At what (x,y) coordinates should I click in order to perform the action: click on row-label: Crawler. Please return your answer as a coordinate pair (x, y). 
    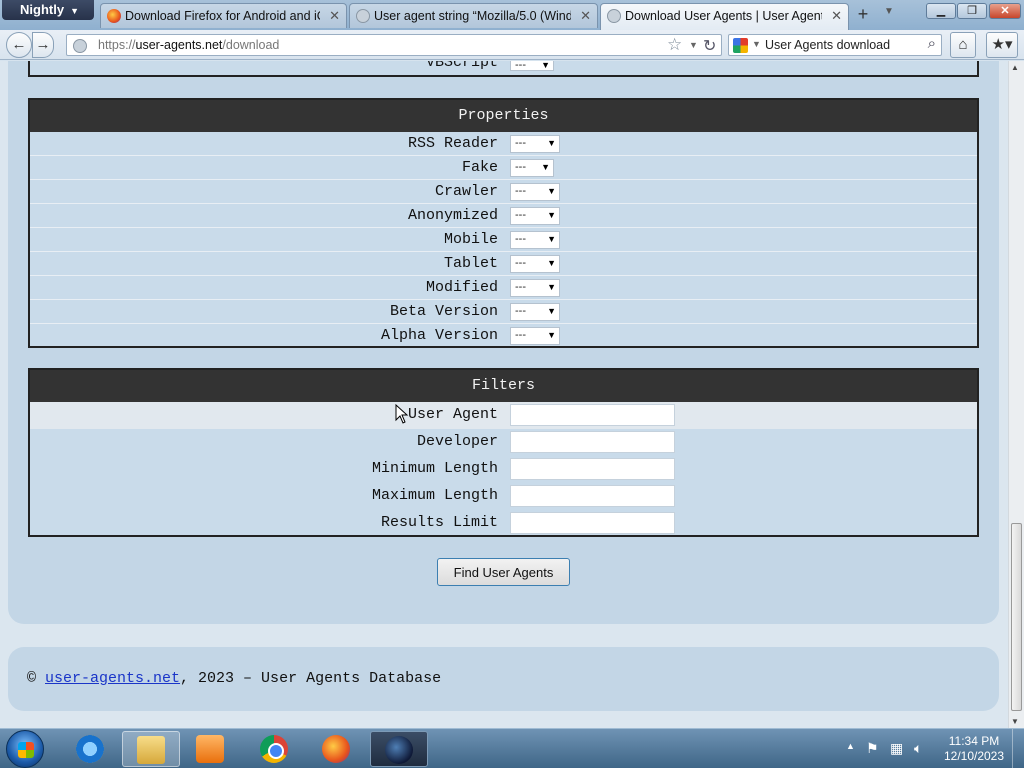
    Looking at the image, I should click on (466, 191).